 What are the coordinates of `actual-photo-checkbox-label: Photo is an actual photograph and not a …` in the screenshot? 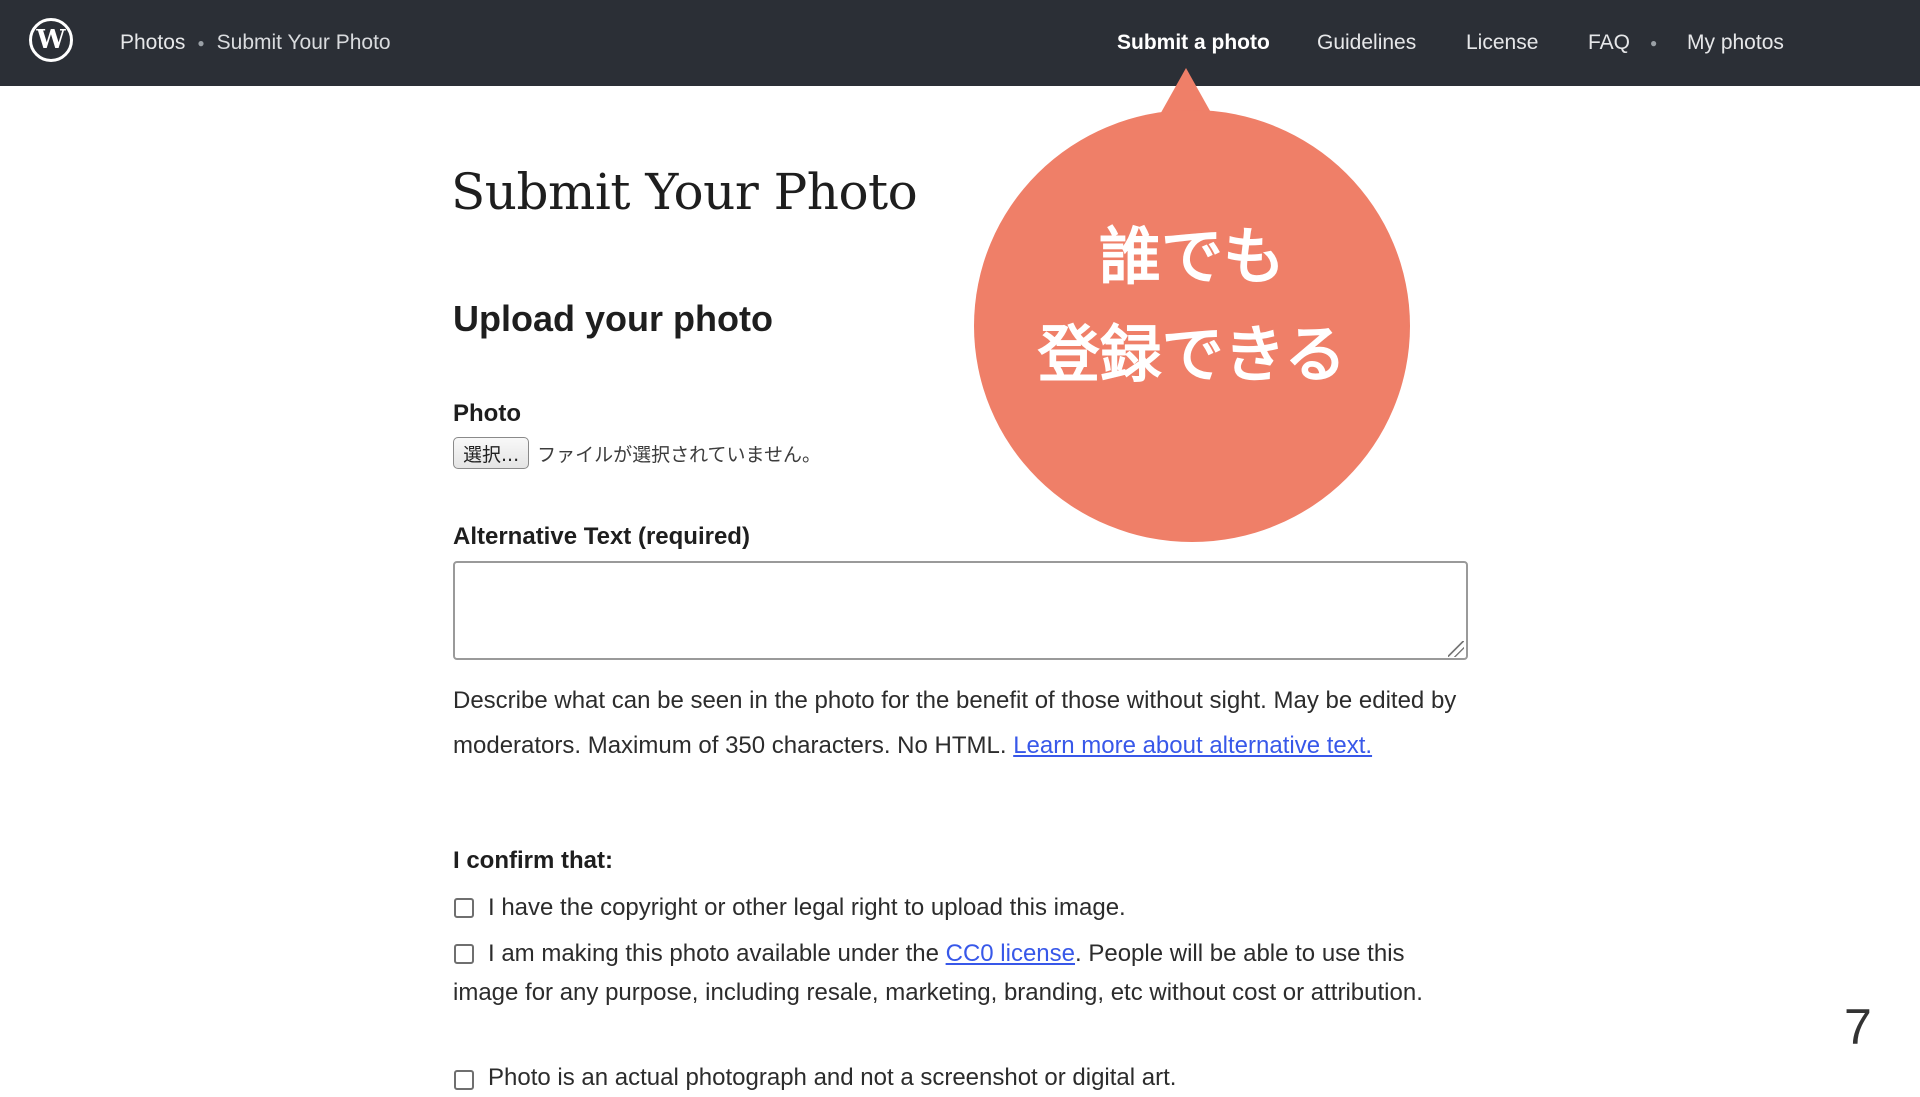 It's located at (832, 1077).